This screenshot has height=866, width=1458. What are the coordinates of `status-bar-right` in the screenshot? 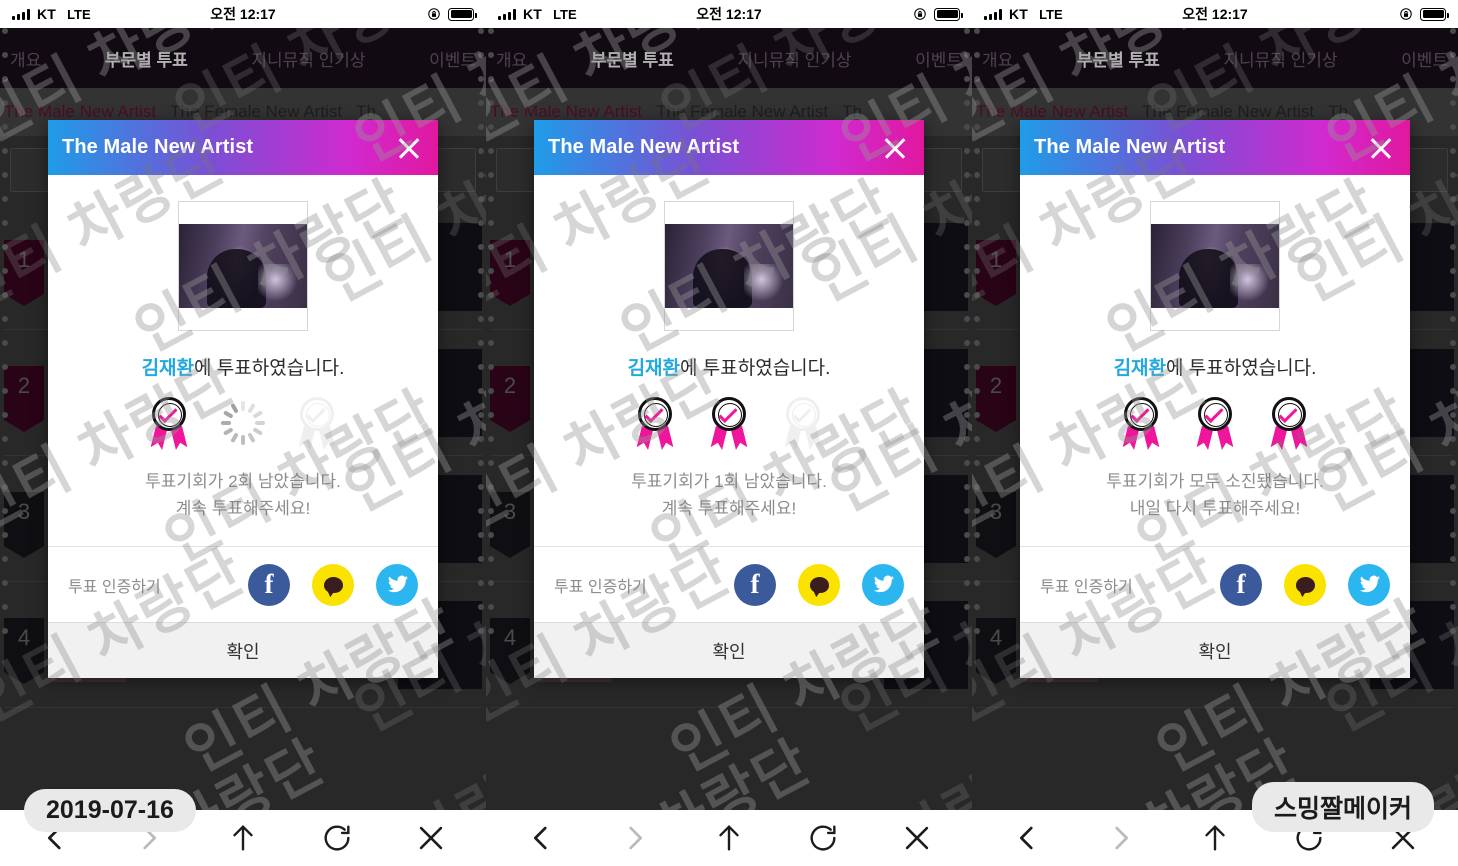 It's located at (452, 14).